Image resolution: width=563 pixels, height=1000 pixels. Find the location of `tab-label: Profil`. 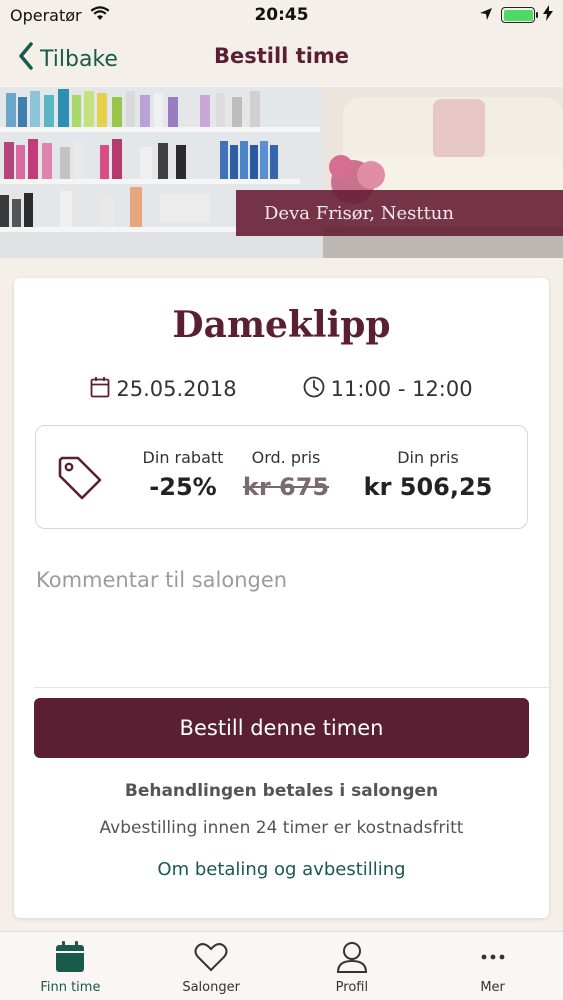

tab-label: Profil is located at coordinates (352, 987).